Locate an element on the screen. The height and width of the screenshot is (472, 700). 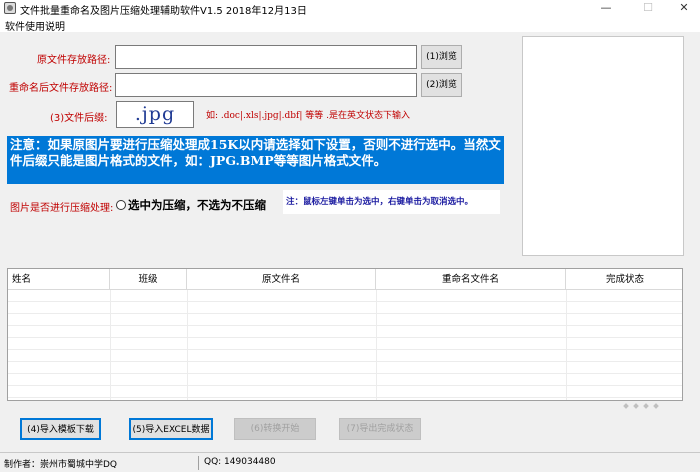
resize-grip is located at coordinates (640, 406).